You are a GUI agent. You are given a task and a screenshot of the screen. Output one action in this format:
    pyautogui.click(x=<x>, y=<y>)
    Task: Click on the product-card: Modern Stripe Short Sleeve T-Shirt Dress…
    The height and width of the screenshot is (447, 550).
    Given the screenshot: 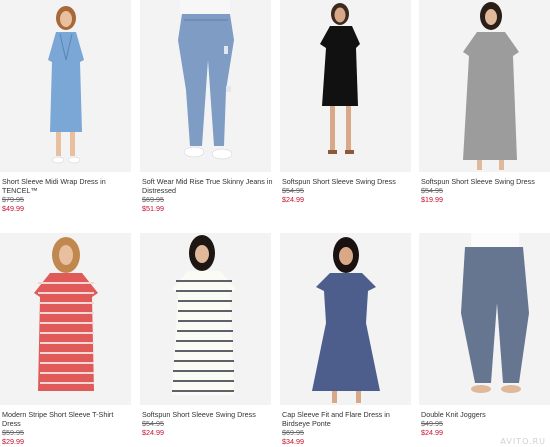 What is the action you would take?
    pyautogui.click(x=65, y=340)
    